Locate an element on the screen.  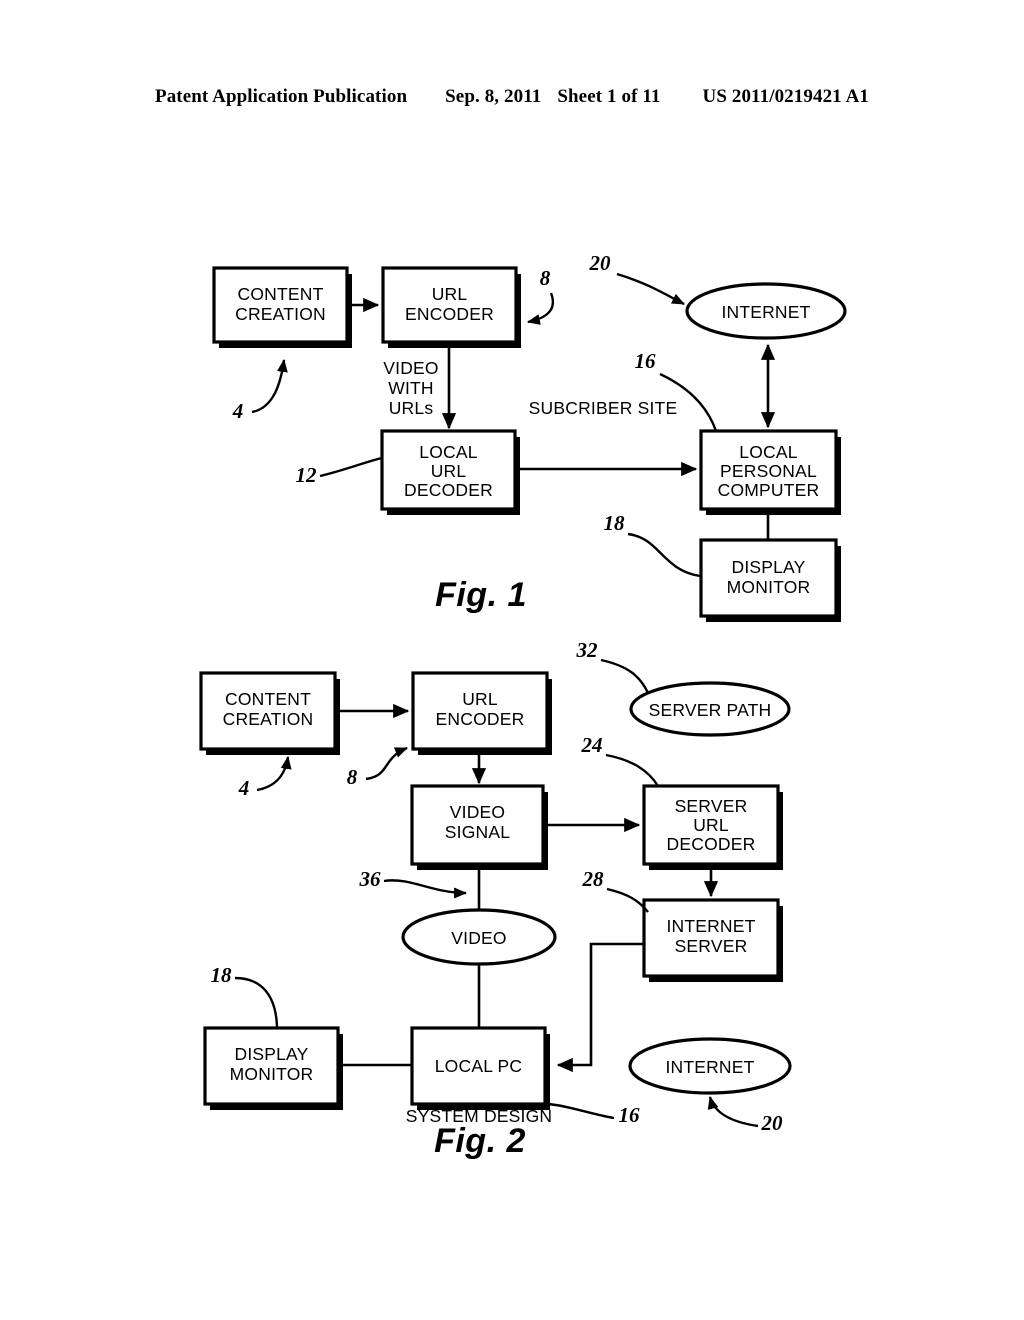
fig1-internet-label: INTERNET is located at coordinates (765, 312).